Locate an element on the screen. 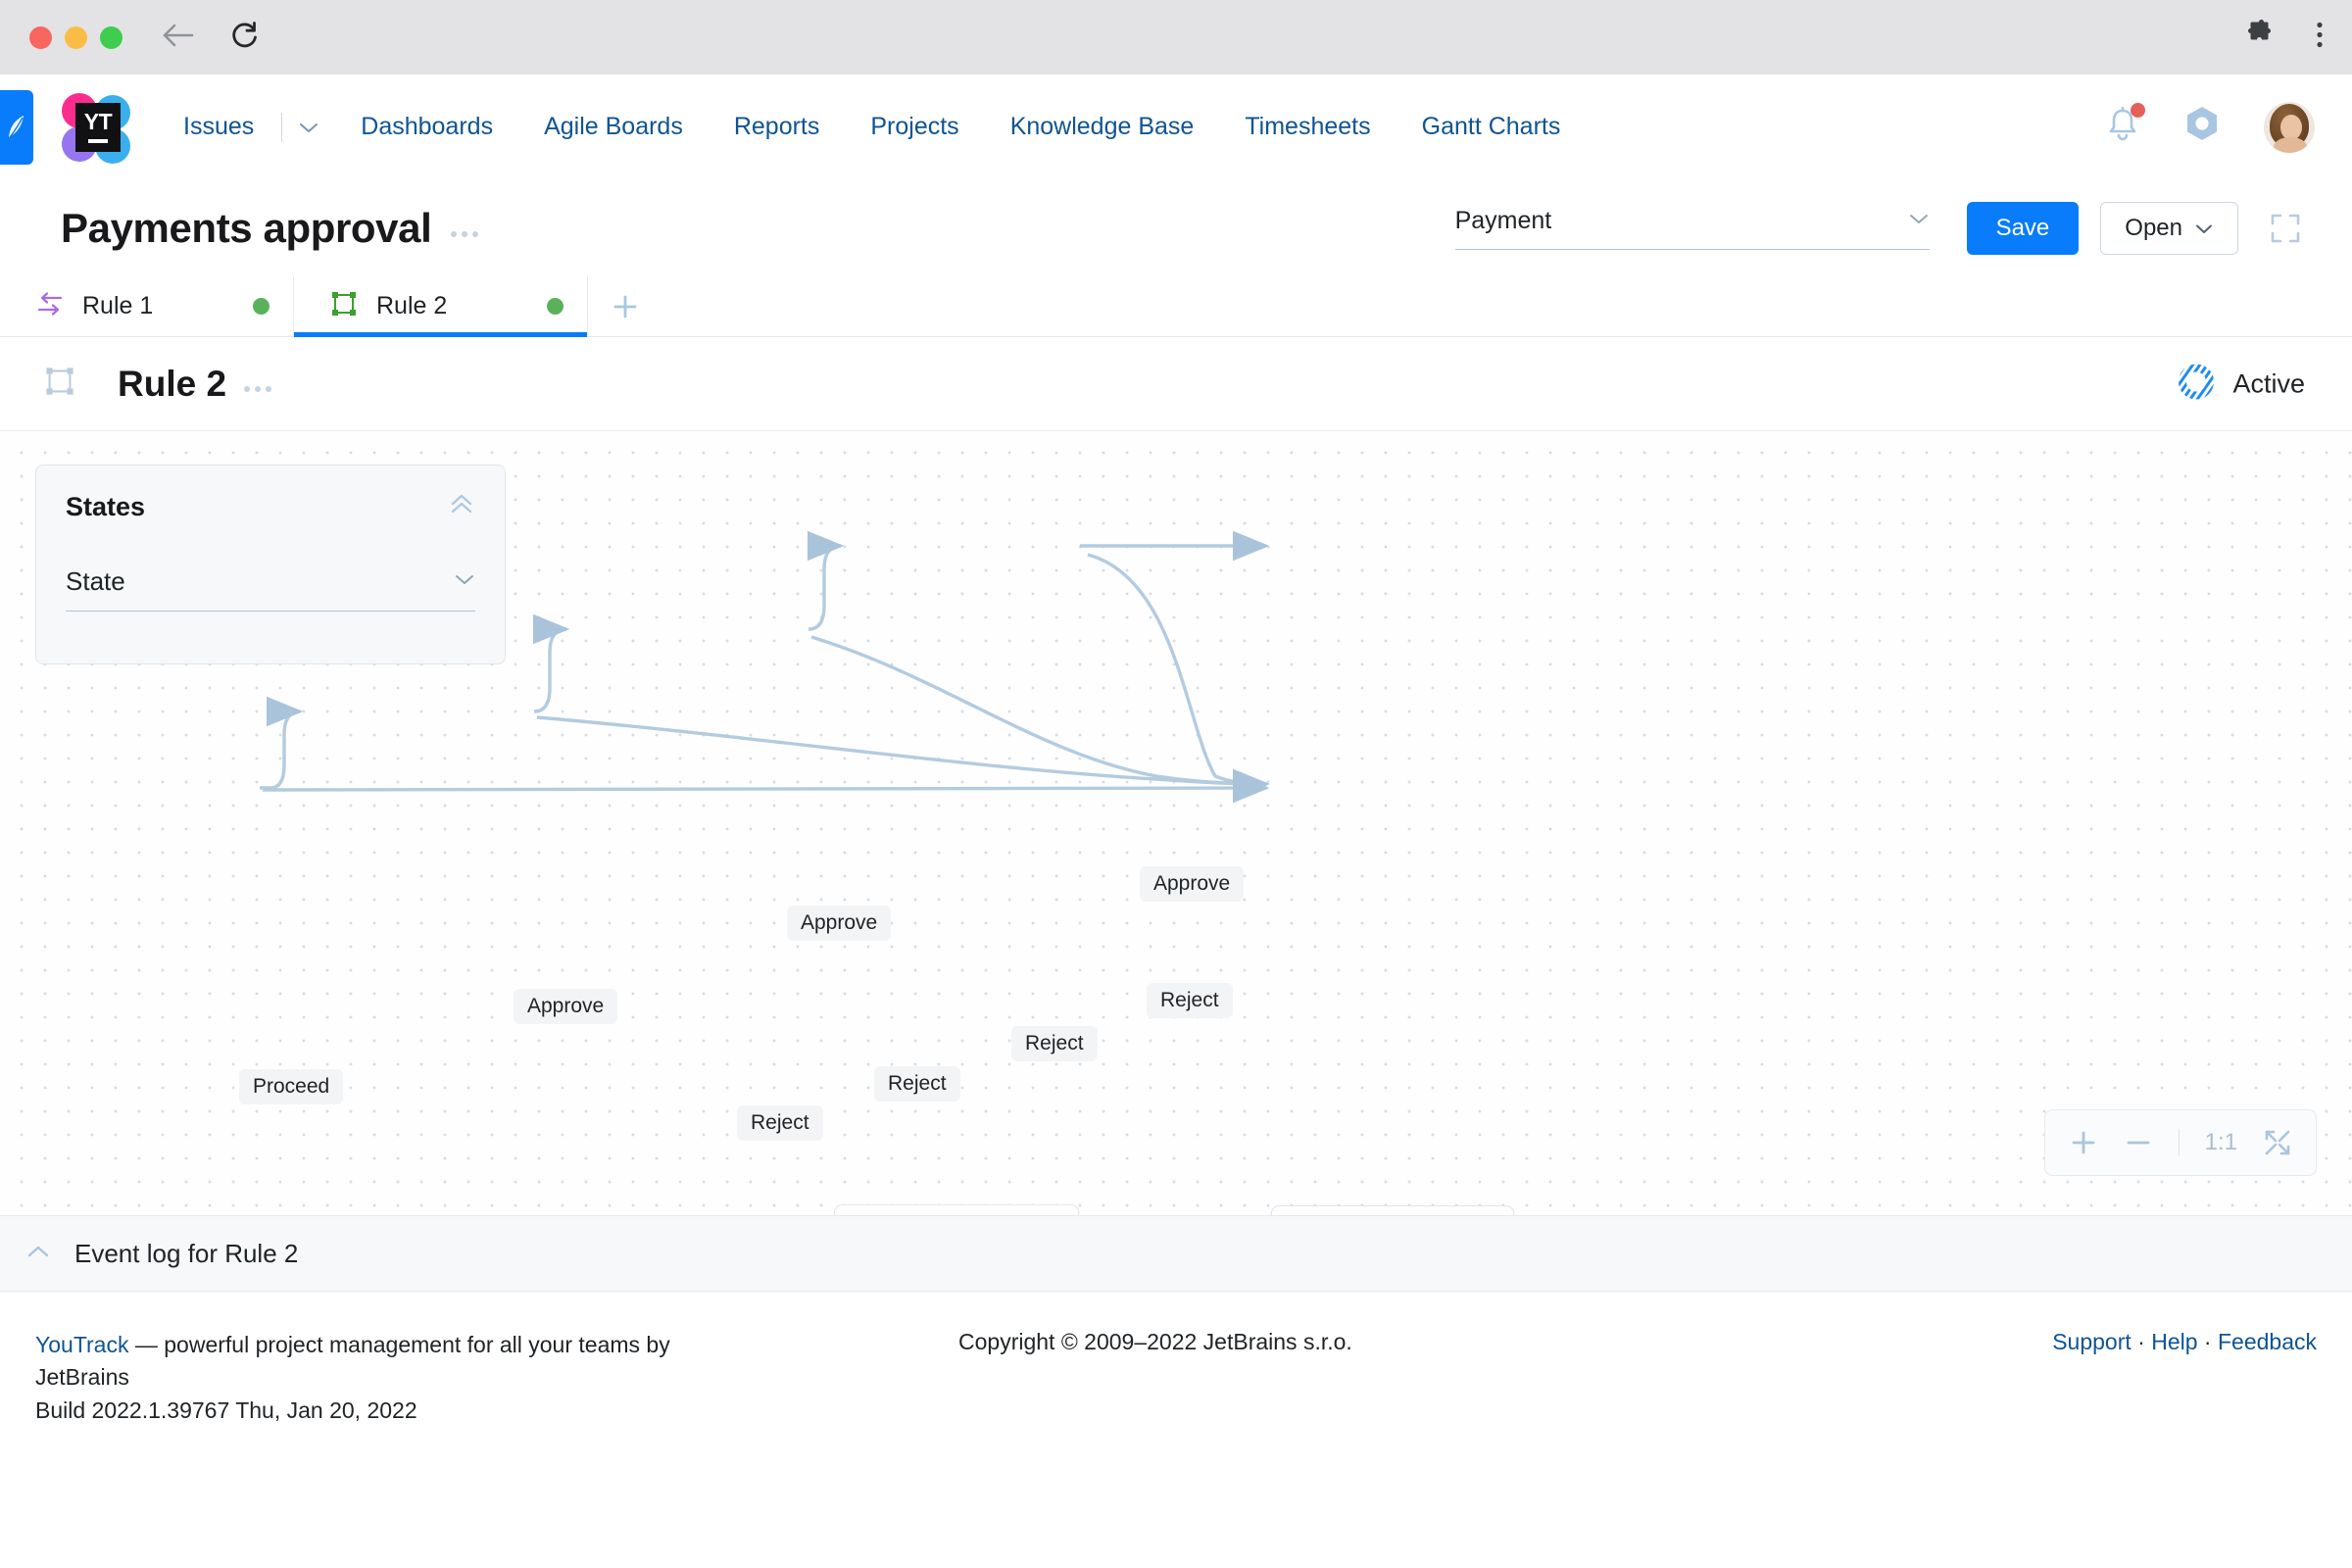 This screenshot has height=1568, width=2352. footer-link-help: Help is located at coordinates (2174, 1341).